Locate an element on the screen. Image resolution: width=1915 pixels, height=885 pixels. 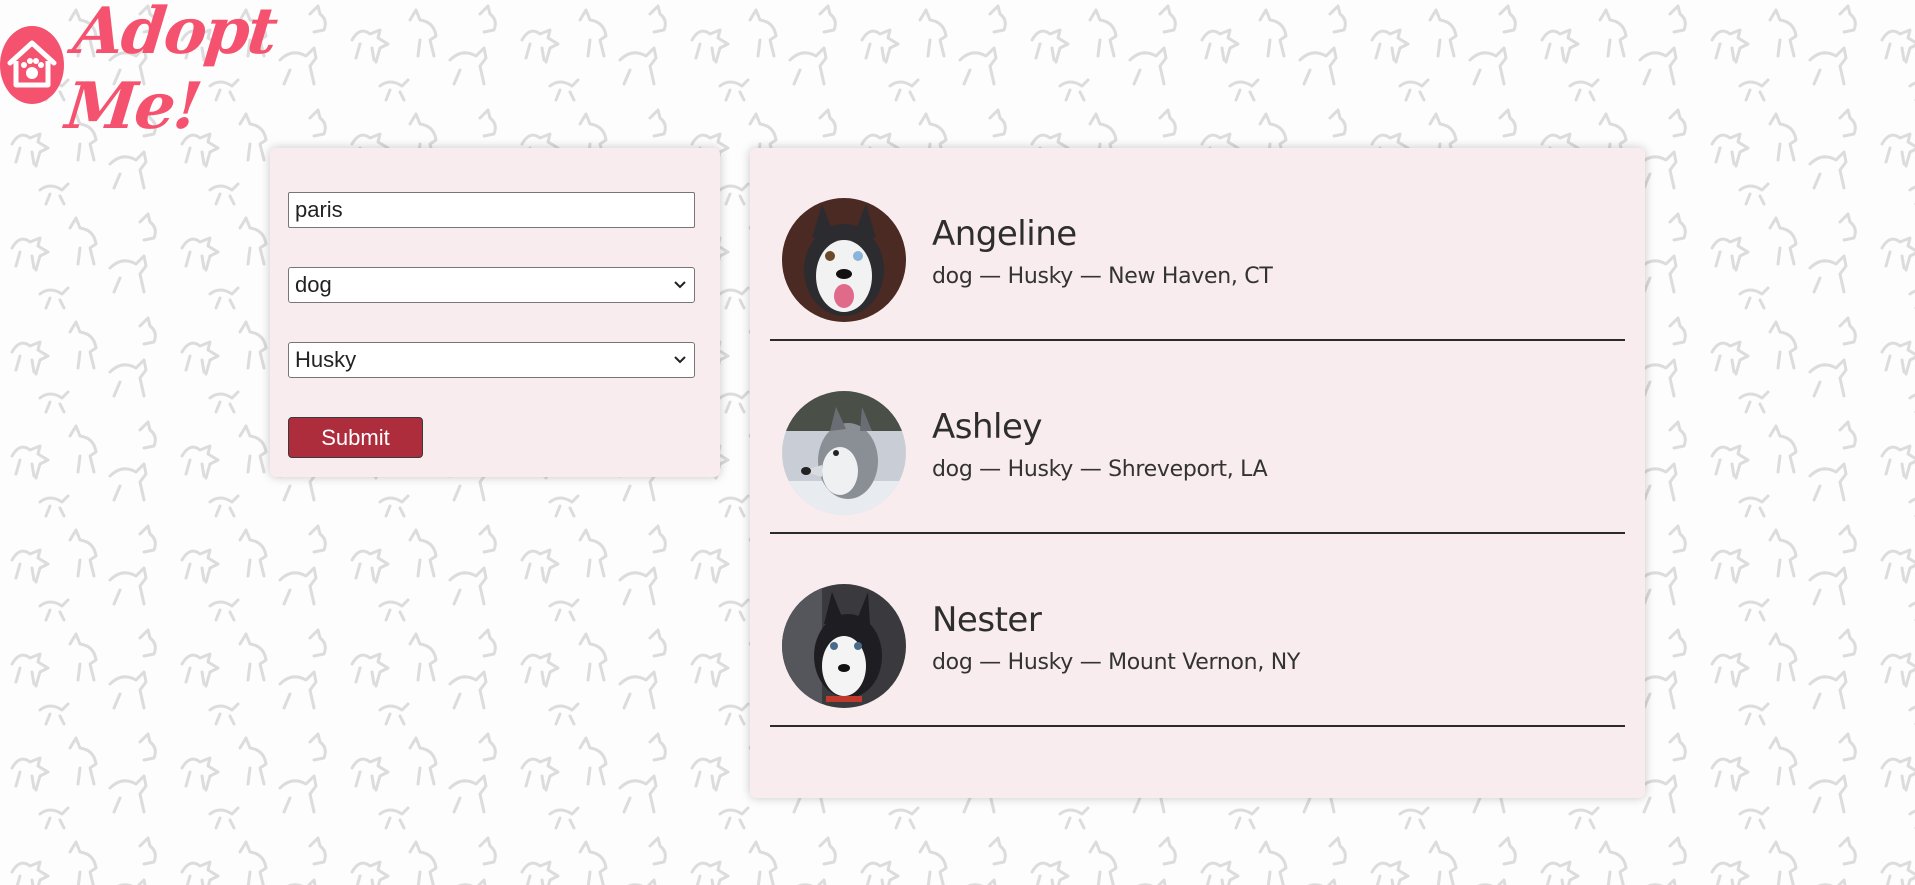
logo: Adopt Me! is located at coordinates (180, 72).